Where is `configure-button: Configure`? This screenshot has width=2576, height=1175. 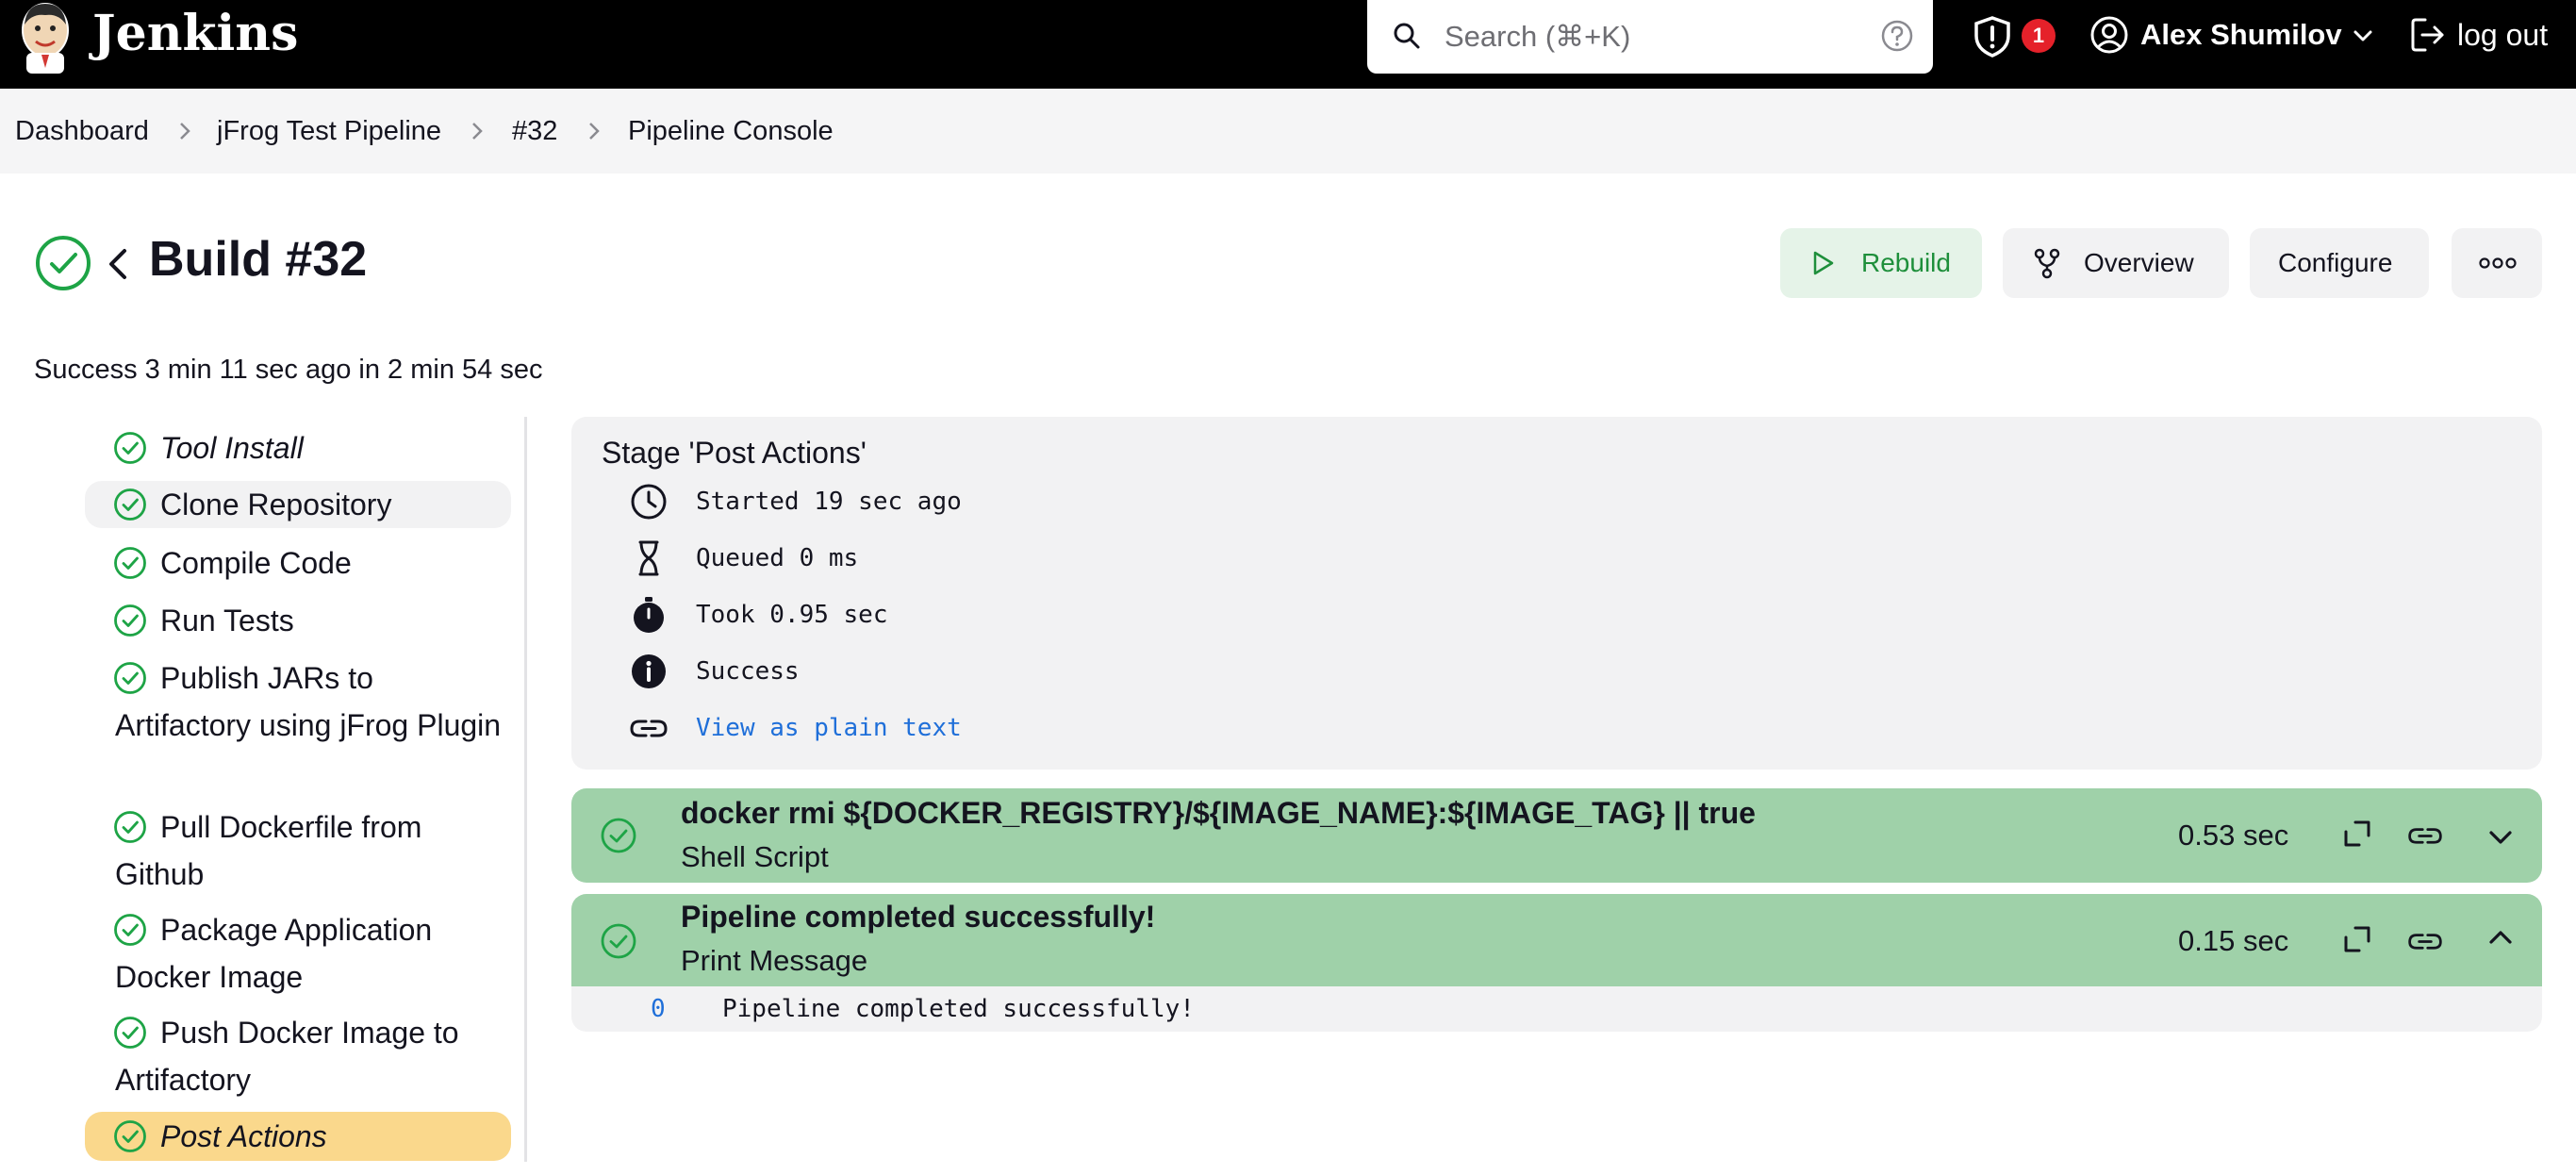 configure-button: Configure is located at coordinates (2339, 263).